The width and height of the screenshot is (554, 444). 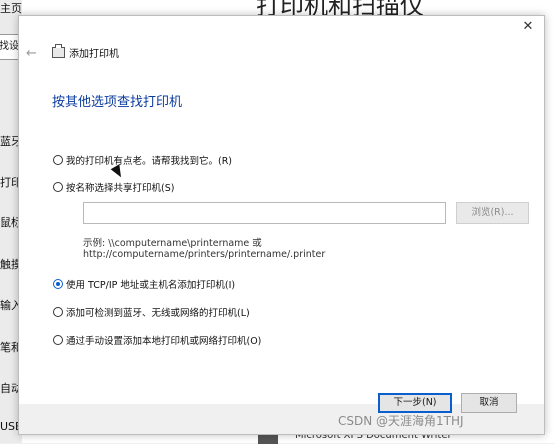 What do you see at coordinates (415, 403) in the screenshot?
I see `next-button: 下一步(N)` at bounding box center [415, 403].